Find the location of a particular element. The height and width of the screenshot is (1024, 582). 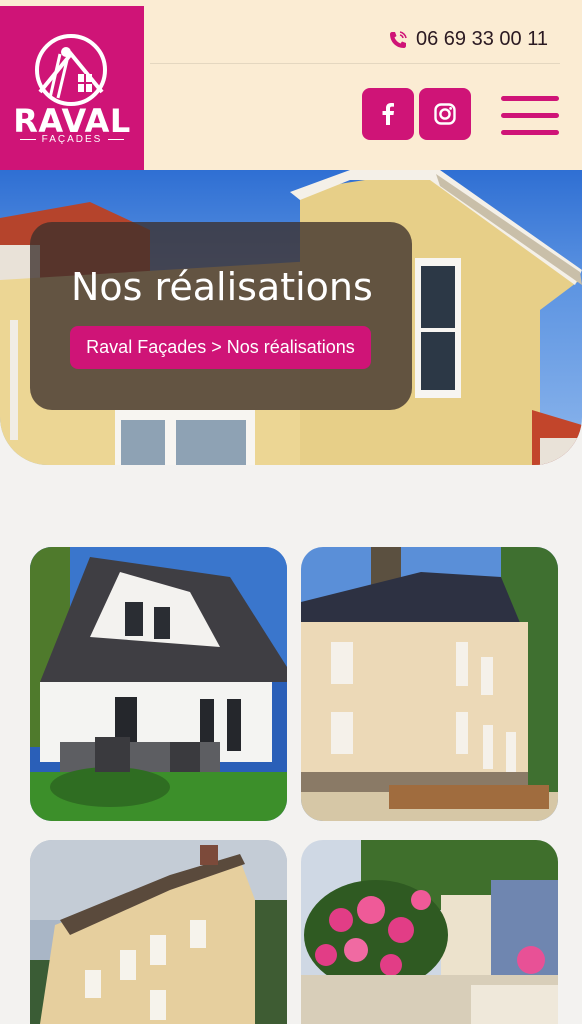

logo: RAVAL FAÇADES is located at coordinates (72, 88).